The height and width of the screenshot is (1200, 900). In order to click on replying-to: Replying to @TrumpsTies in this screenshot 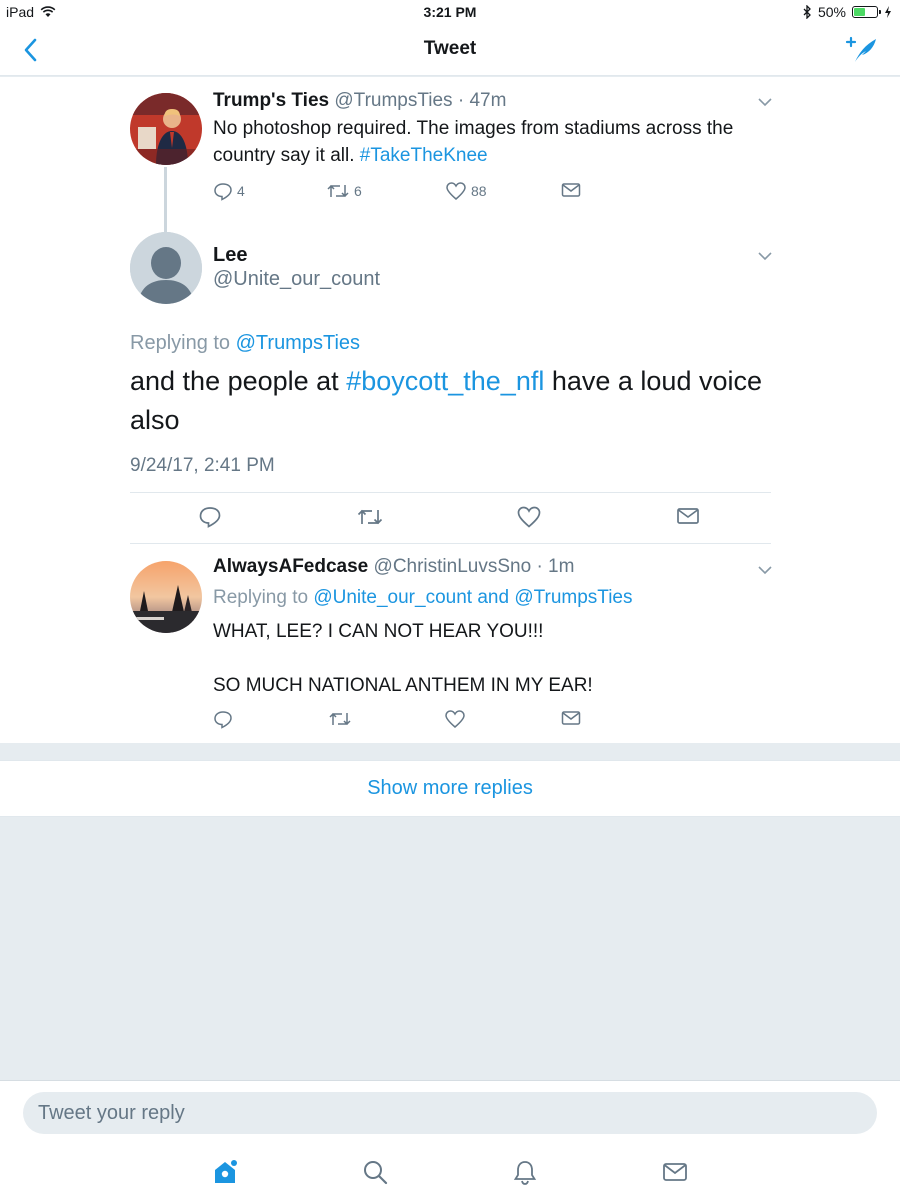, I will do `click(245, 343)`.